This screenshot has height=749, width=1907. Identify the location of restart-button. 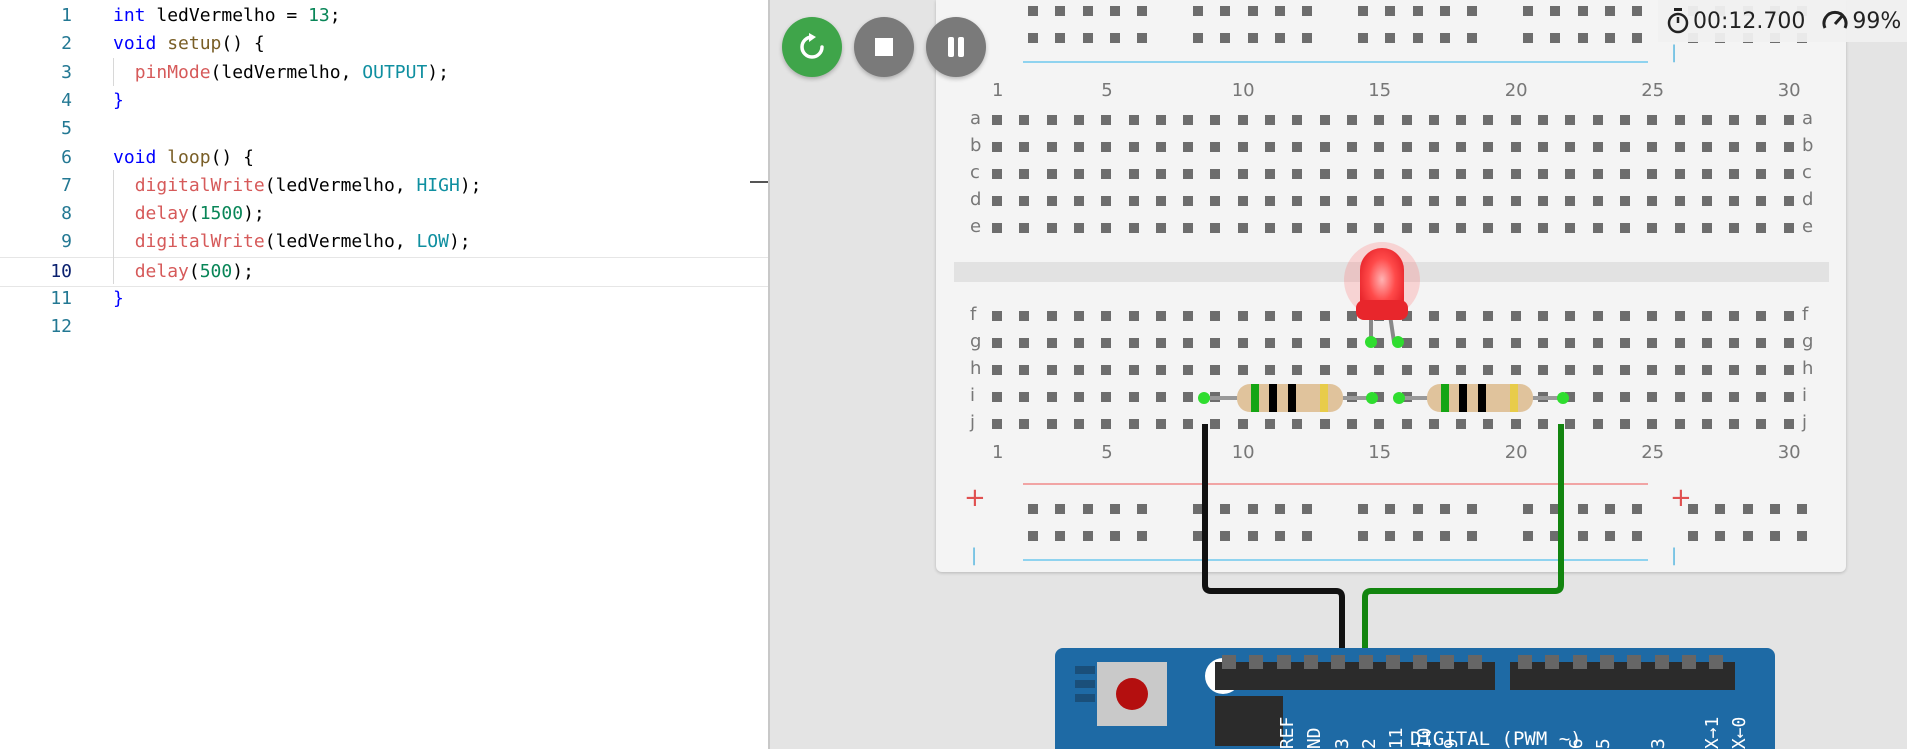
(812, 47).